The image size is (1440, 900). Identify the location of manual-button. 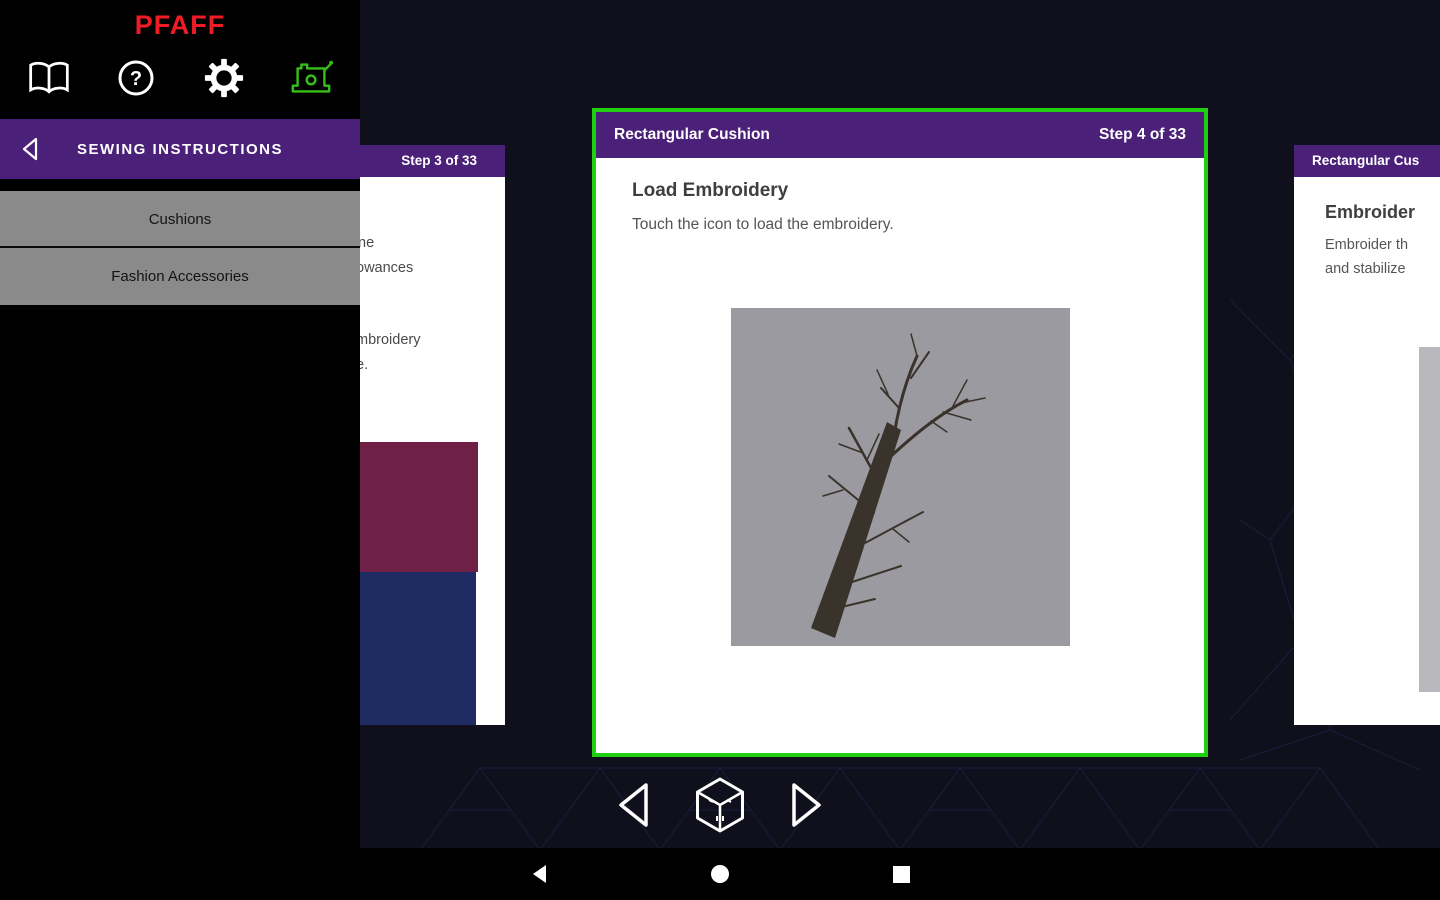
(49, 78).